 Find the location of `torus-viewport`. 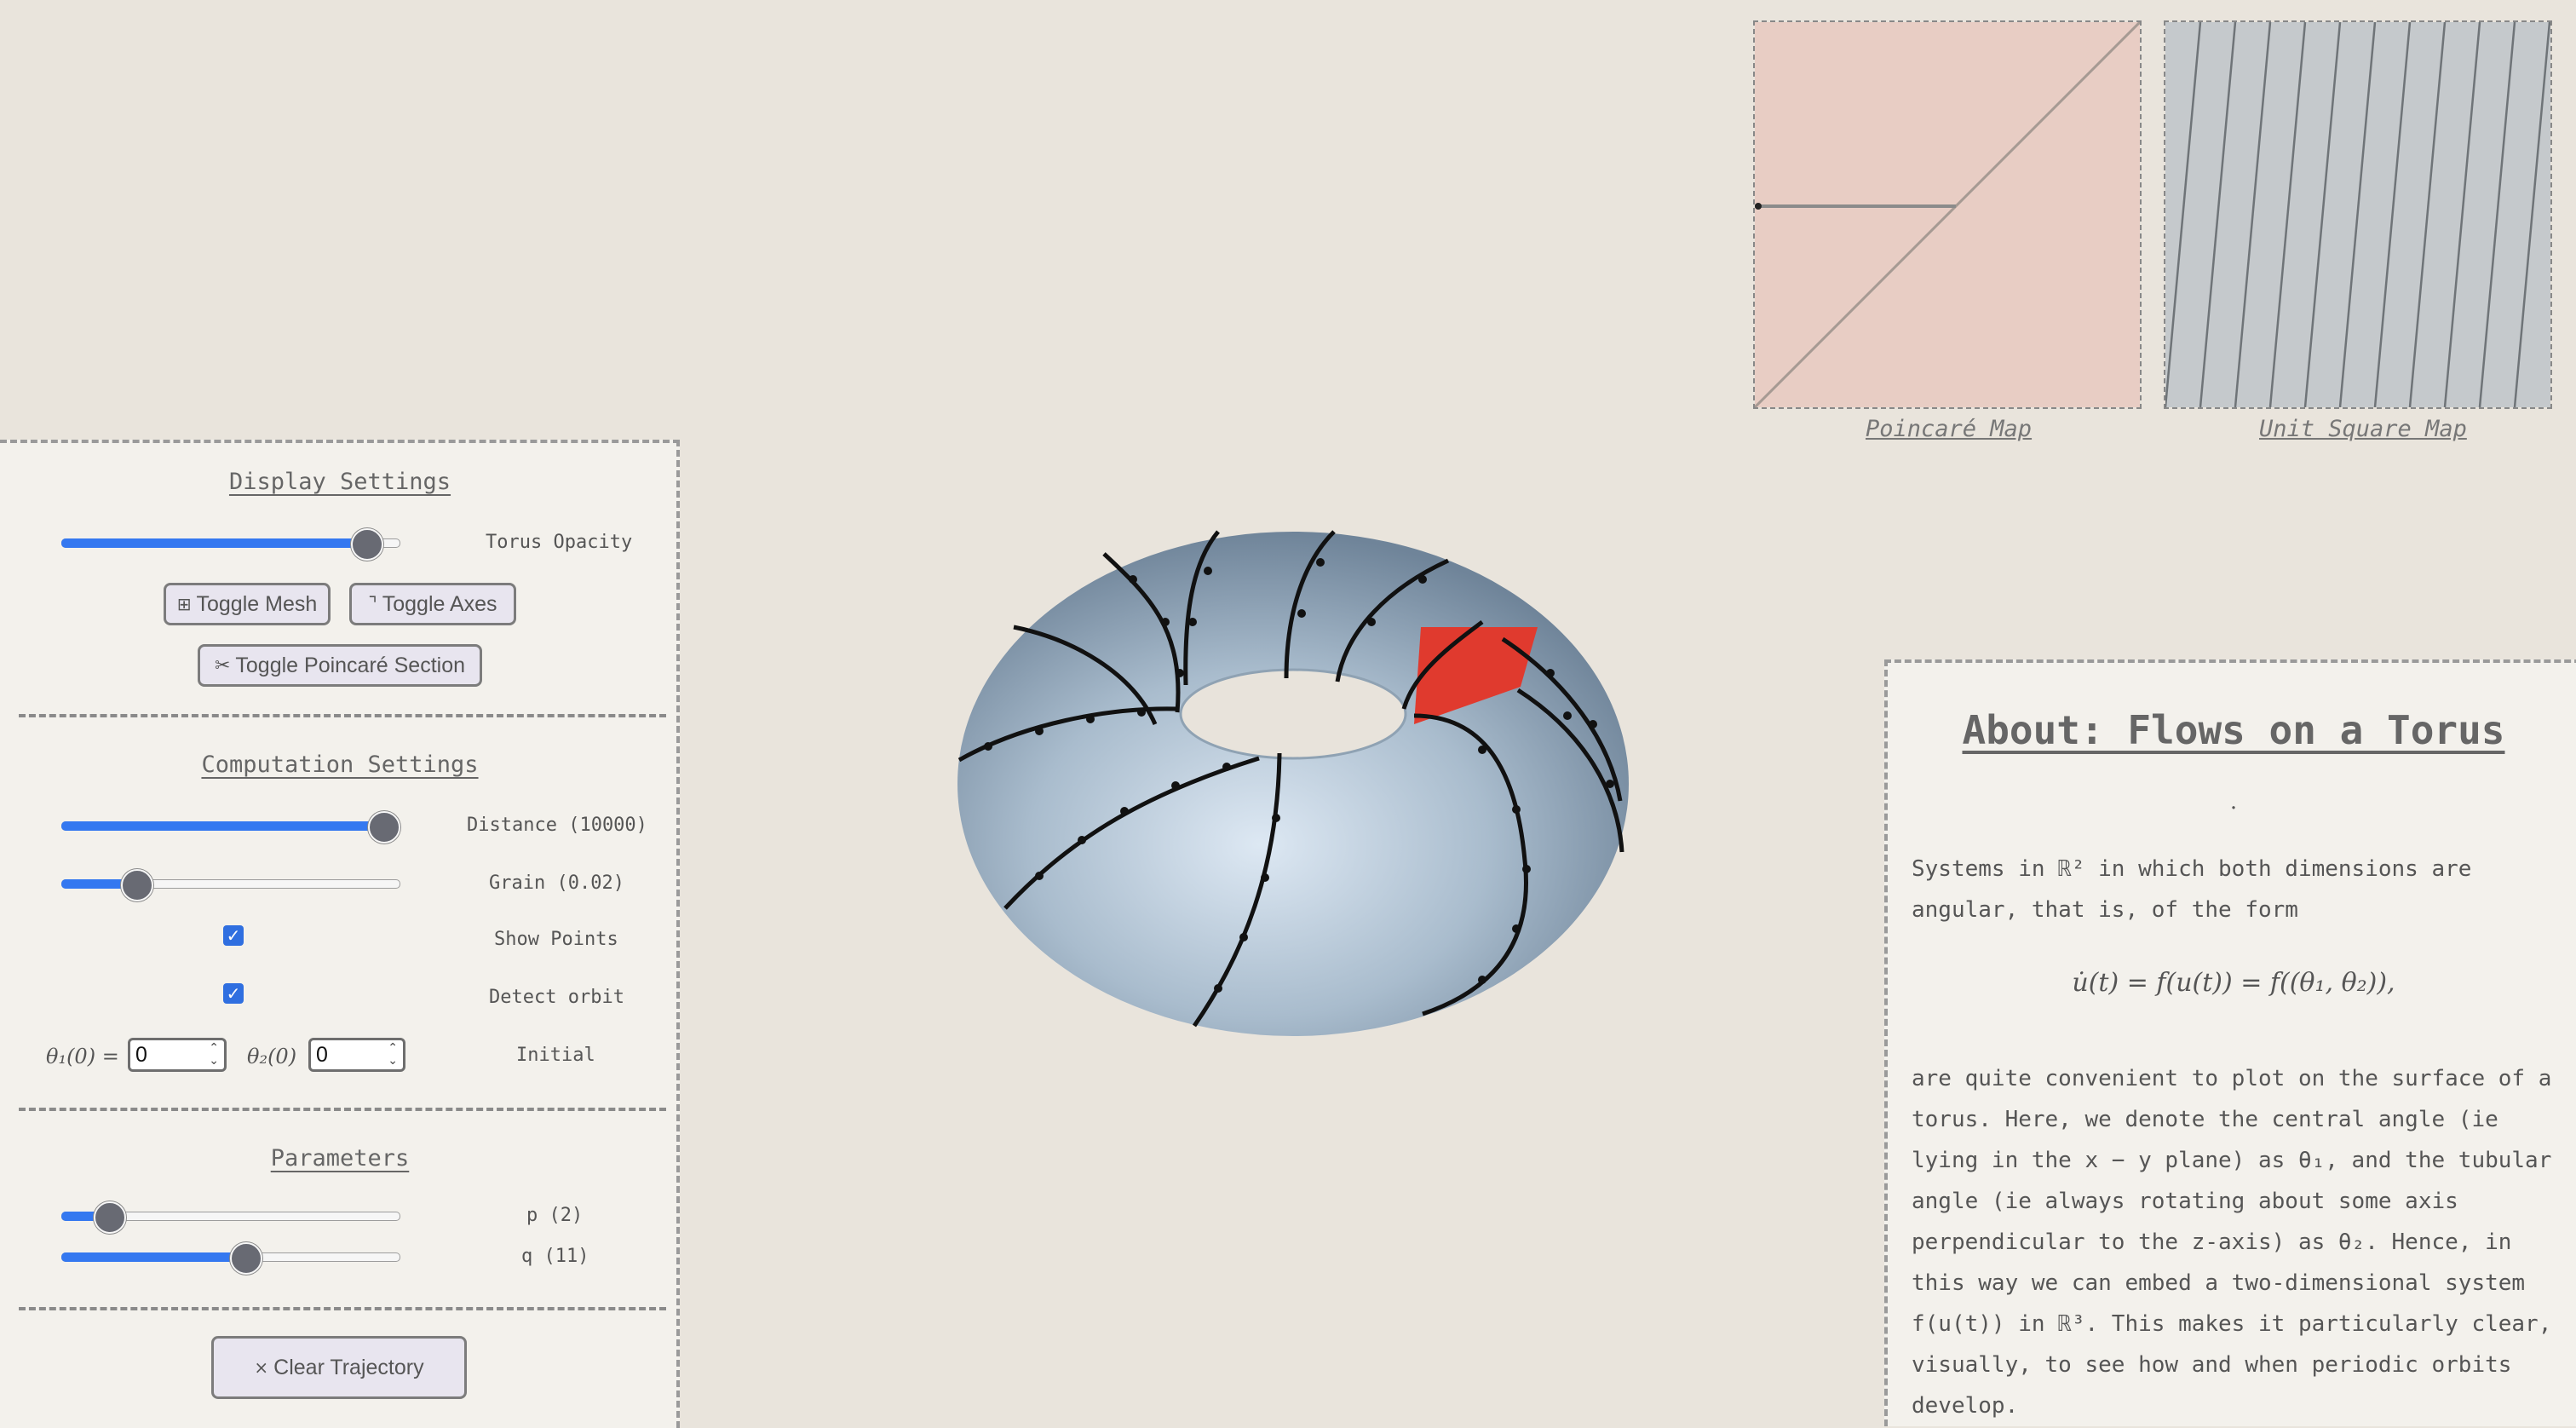

torus-viewport is located at coordinates (1295, 784).